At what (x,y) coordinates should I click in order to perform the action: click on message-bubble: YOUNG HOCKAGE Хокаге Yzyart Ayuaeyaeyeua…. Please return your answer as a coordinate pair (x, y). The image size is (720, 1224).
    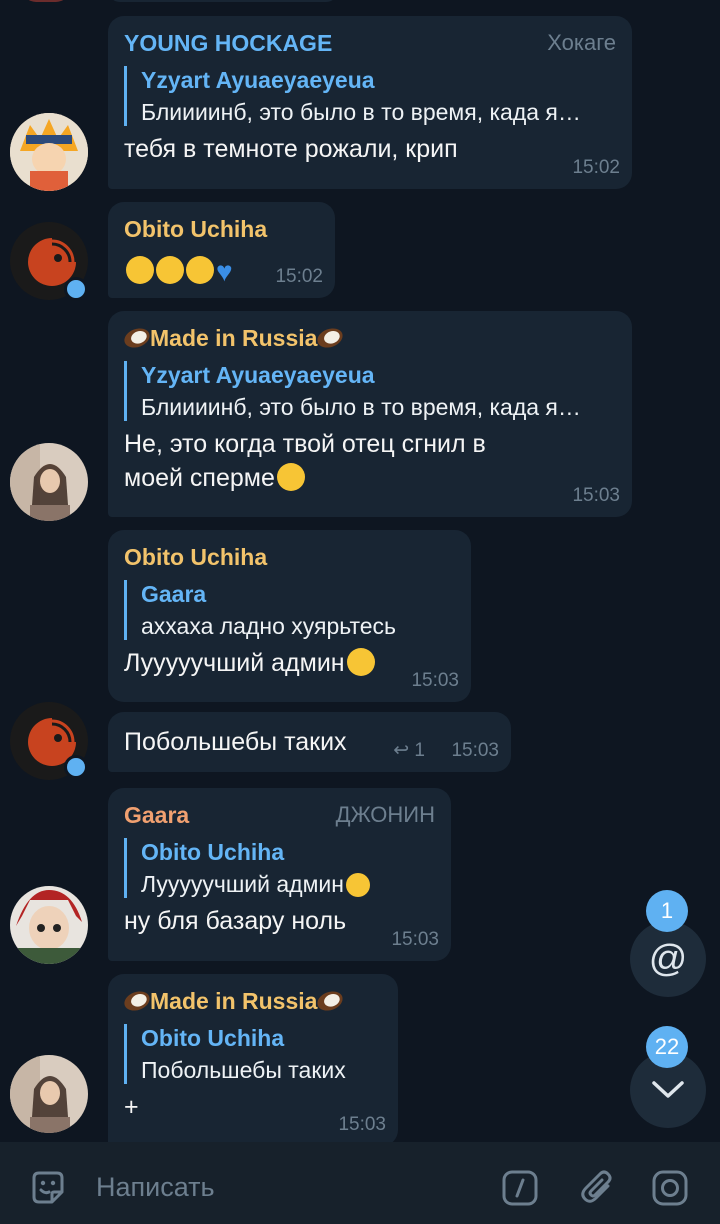
    Looking at the image, I should click on (370, 102).